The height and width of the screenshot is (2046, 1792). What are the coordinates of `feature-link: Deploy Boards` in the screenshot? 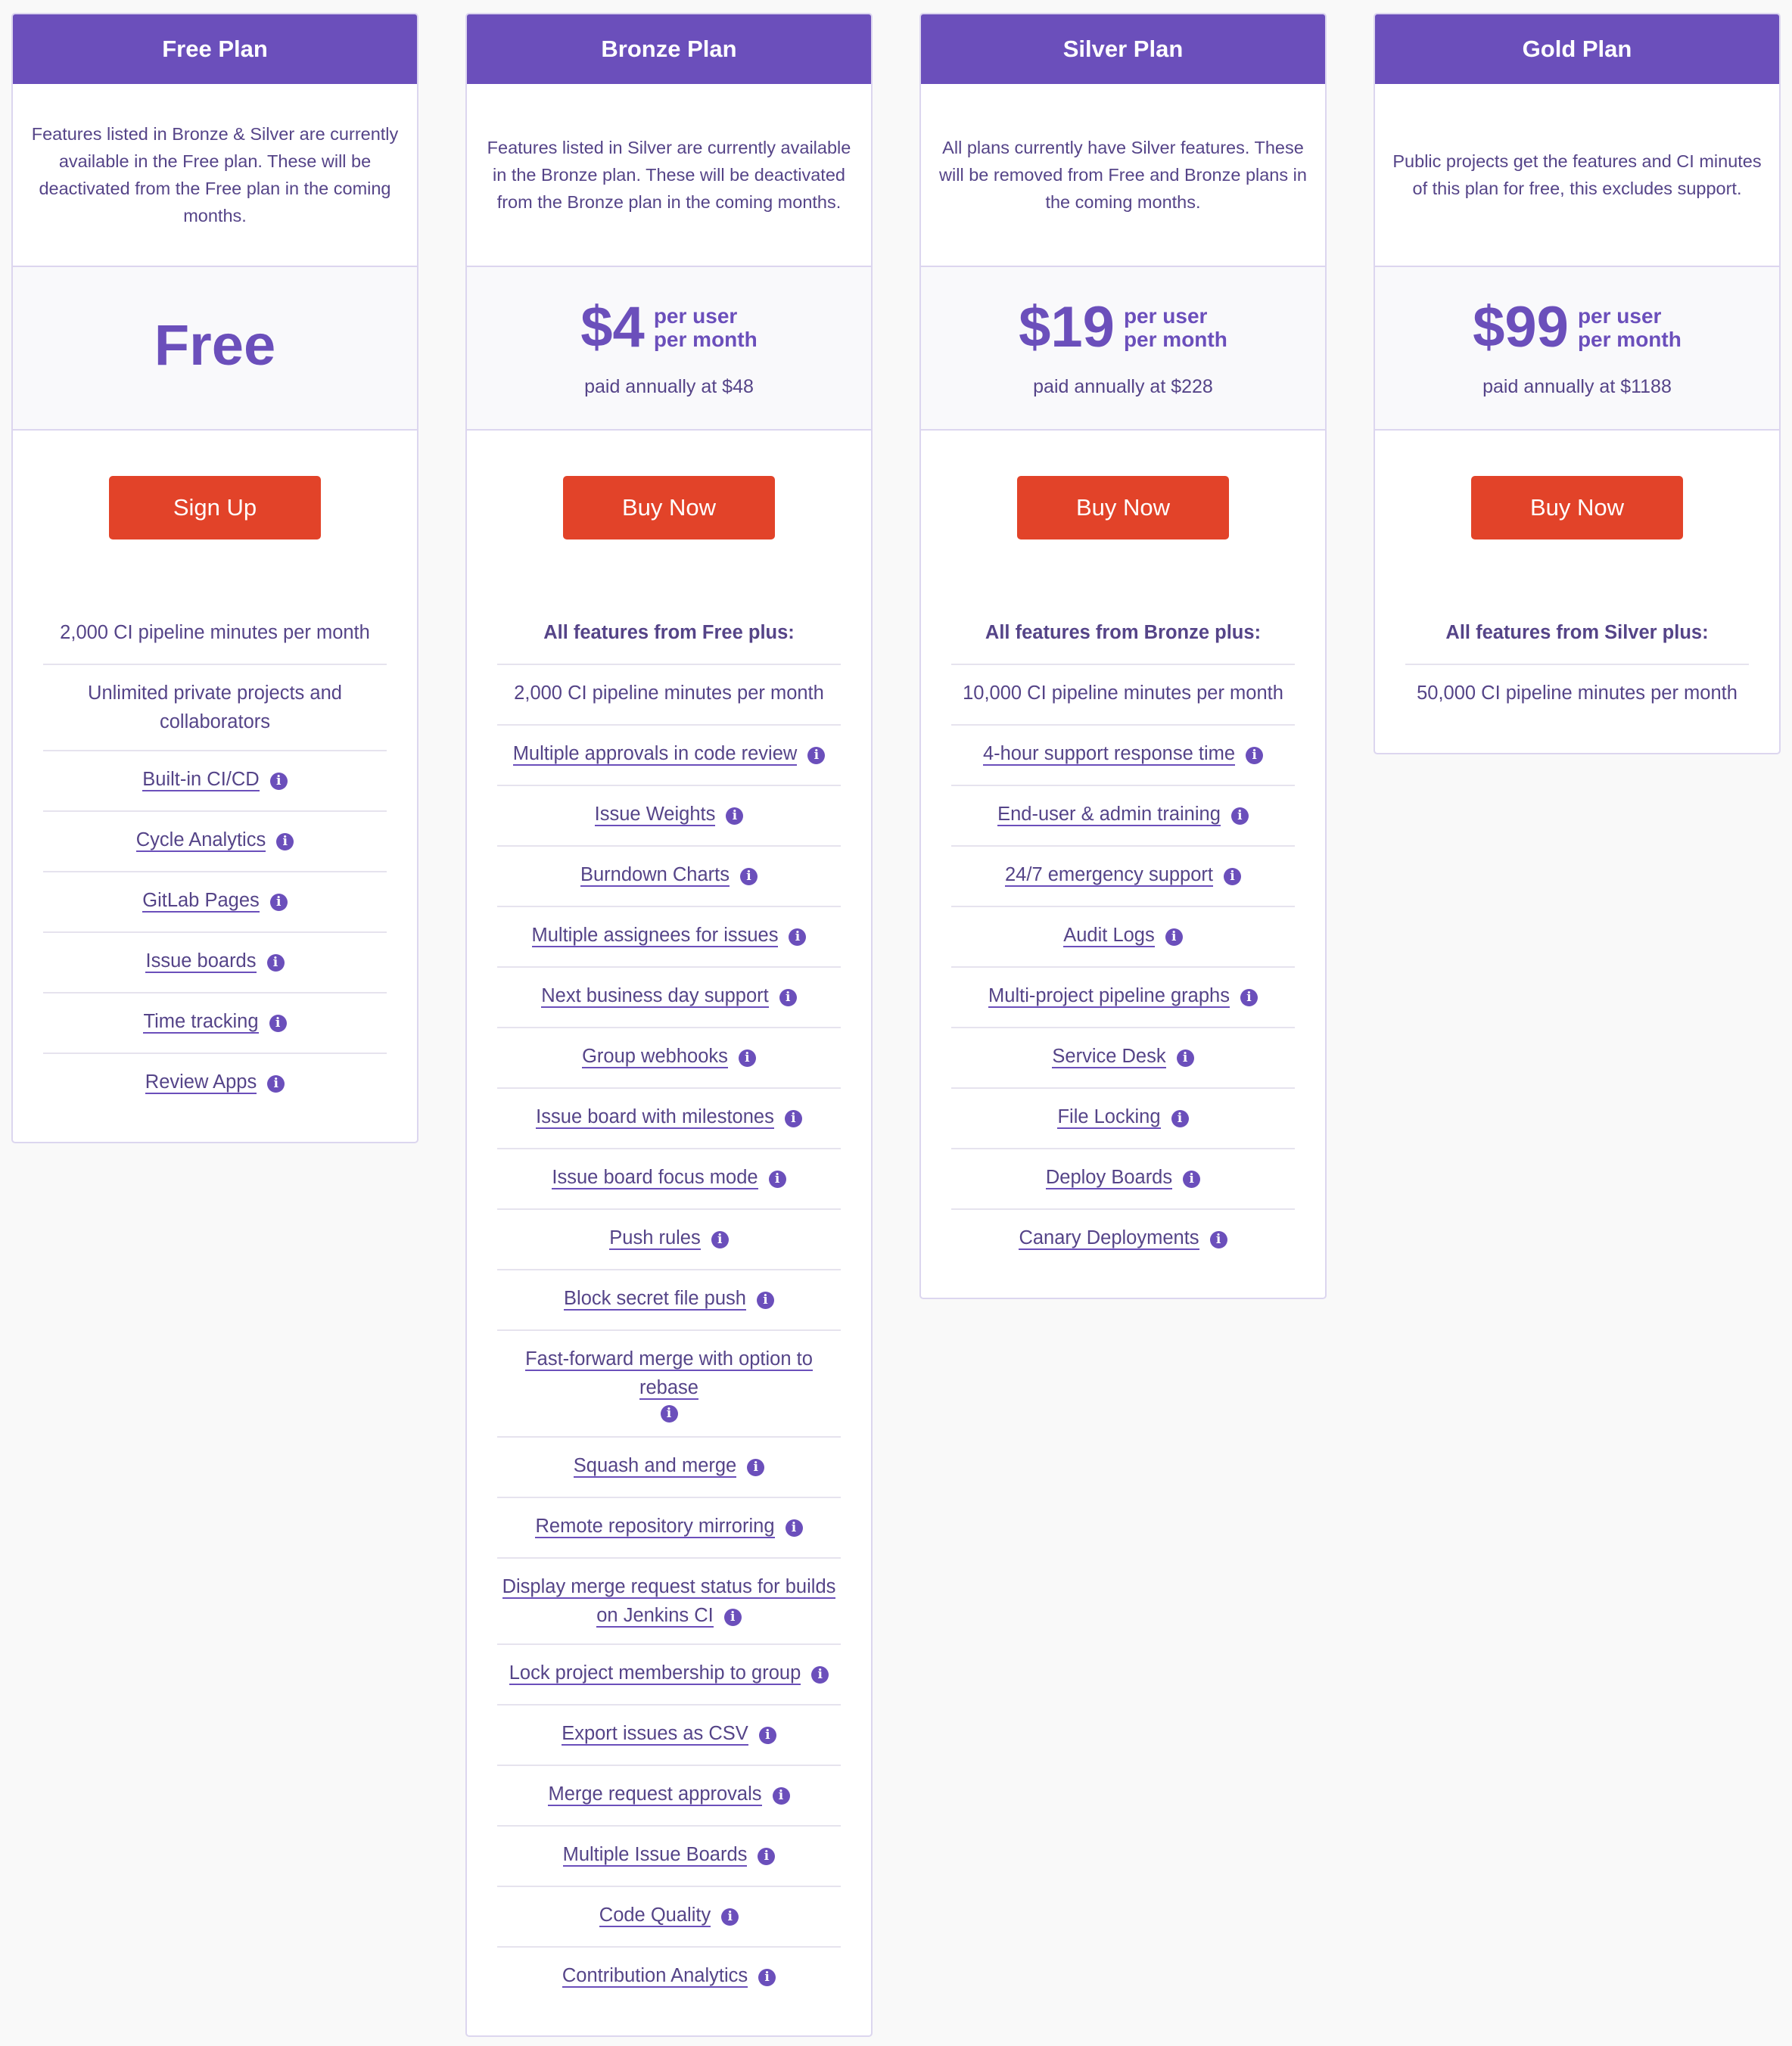 It's located at (1109, 1178).